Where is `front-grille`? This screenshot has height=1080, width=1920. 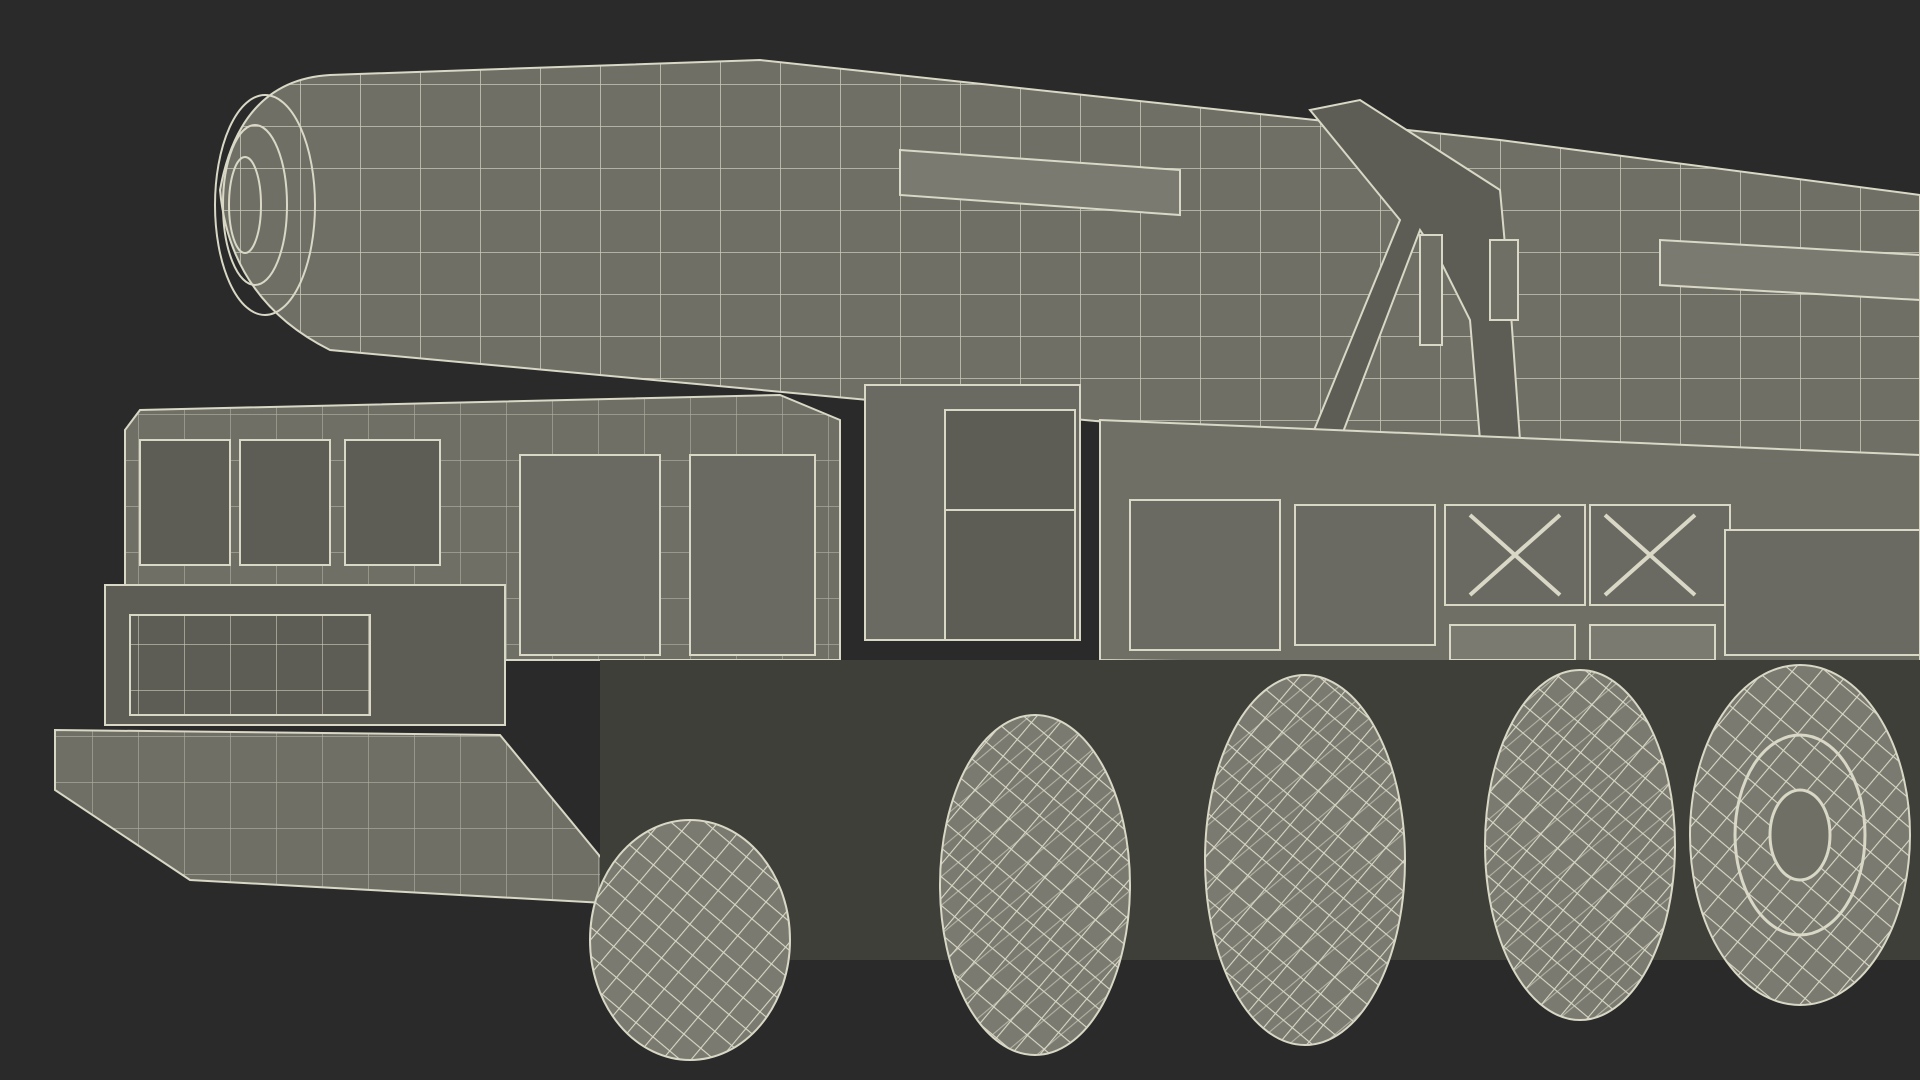 front-grille is located at coordinates (305, 655).